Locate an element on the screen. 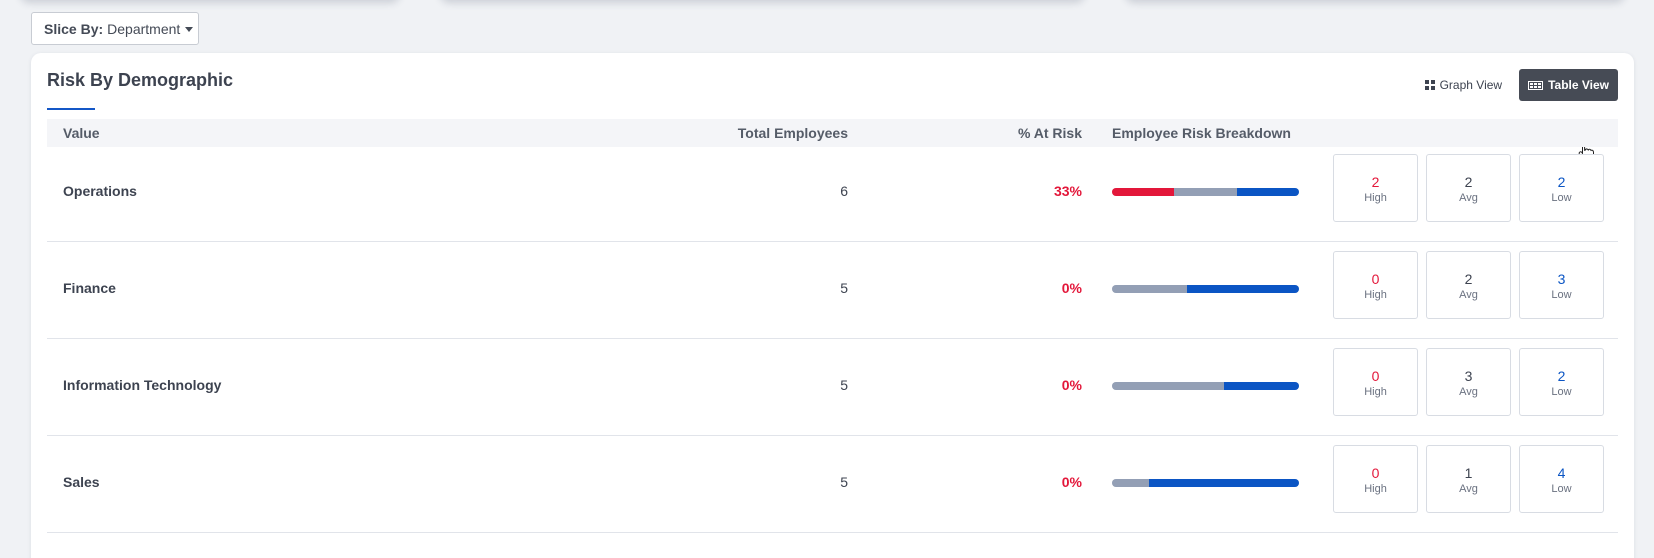 The height and width of the screenshot is (558, 1654). row-value: Finance is located at coordinates (89, 288).